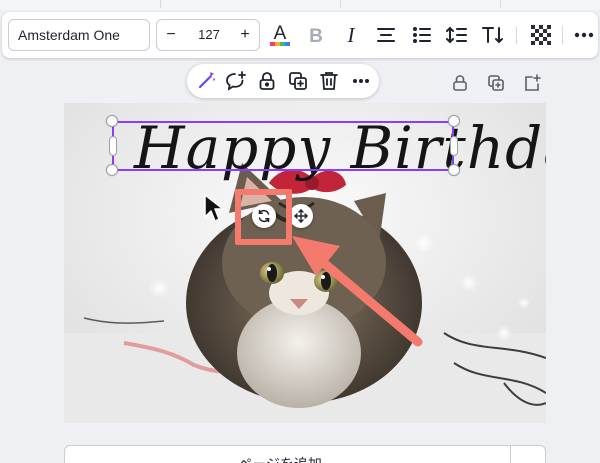  Describe the element at coordinates (357, 291) in the screenshot. I see `annotation-arrow` at that location.